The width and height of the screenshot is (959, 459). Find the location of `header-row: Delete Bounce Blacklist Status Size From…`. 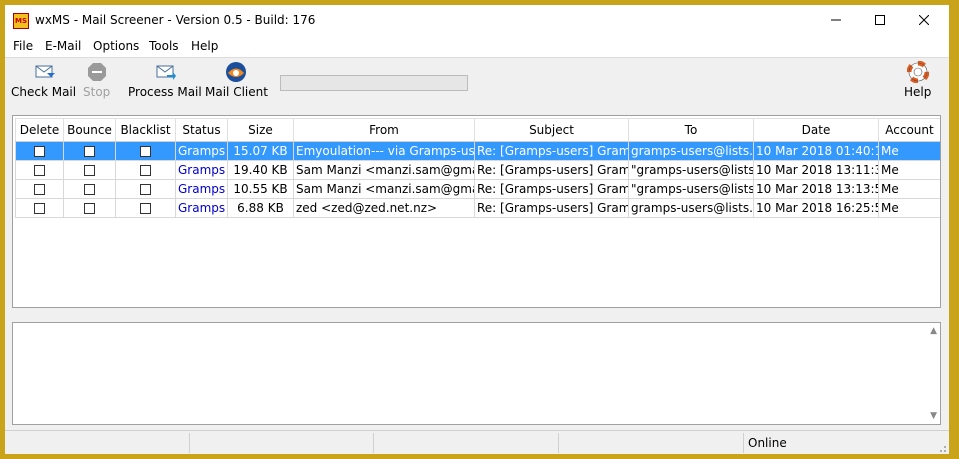

header-row: Delete Bounce Blacklist Status Size From… is located at coordinates (477, 130).